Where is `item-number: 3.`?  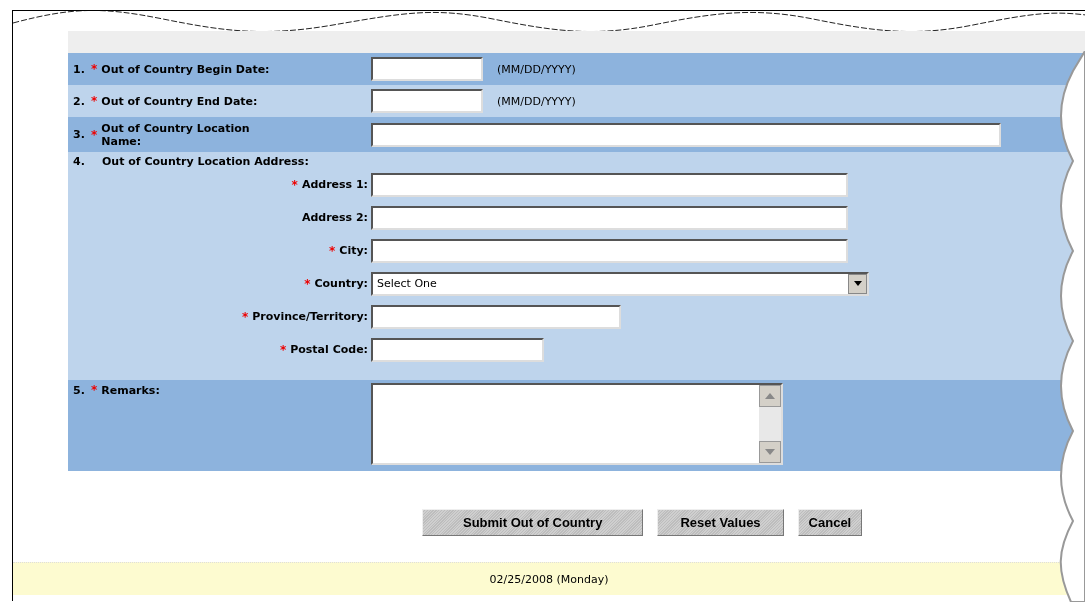 item-number: 3. is located at coordinates (79, 134).